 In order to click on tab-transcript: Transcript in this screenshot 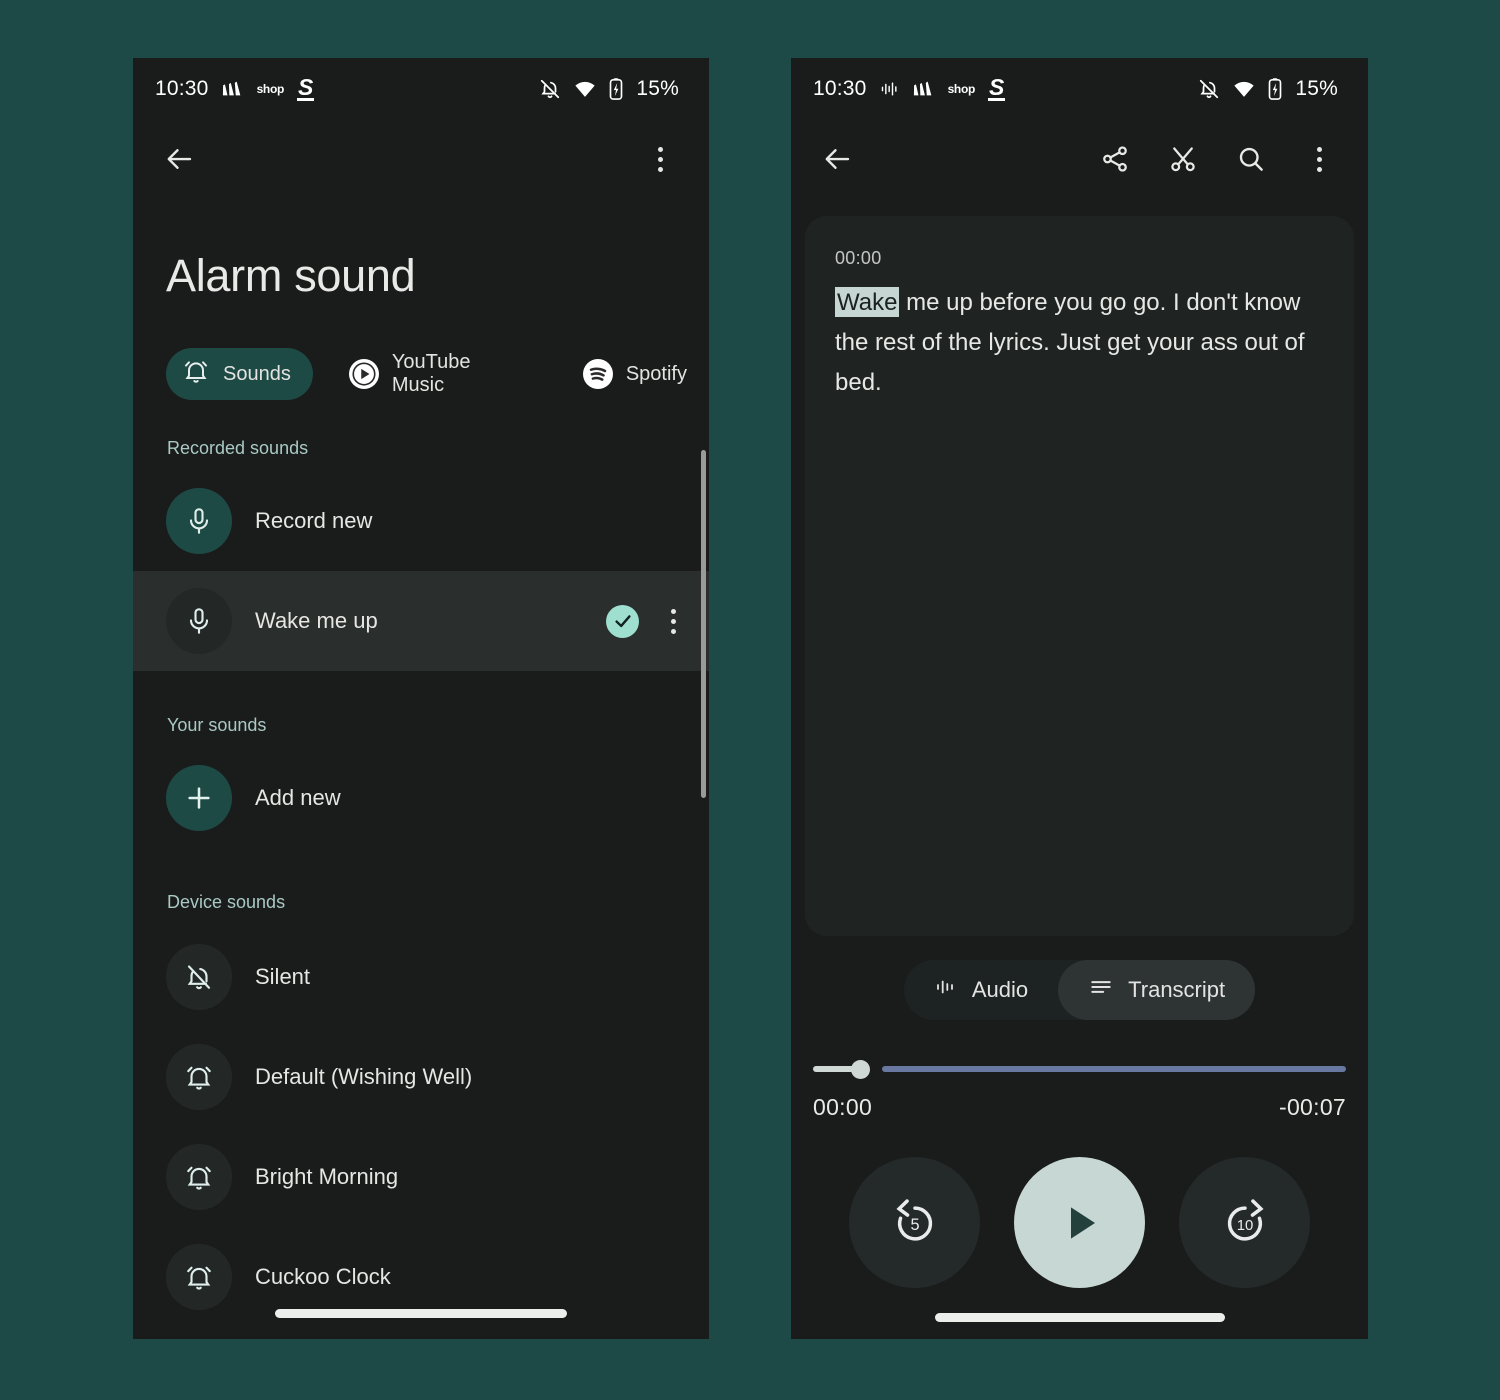, I will do `click(1157, 990)`.